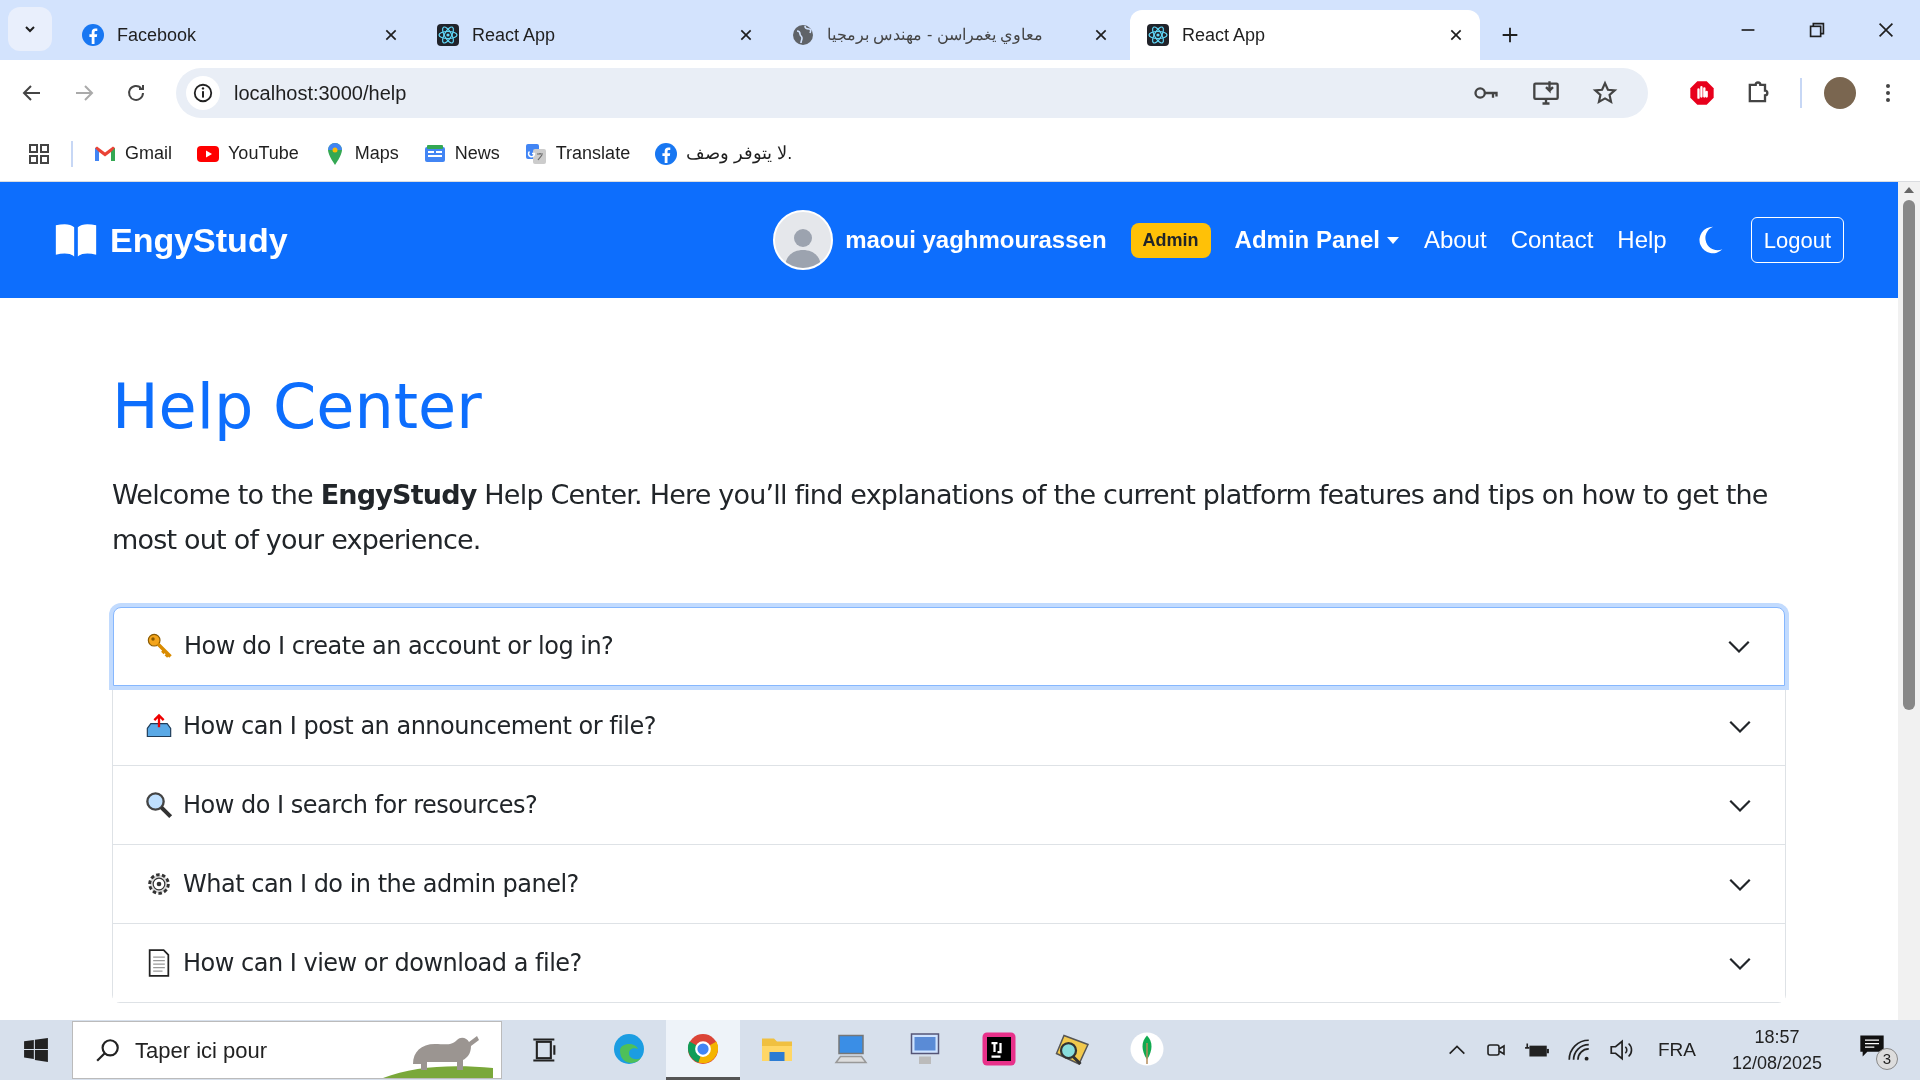 The height and width of the screenshot is (1080, 1920). What do you see at coordinates (159, 725) in the screenshot?
I see `upload-tray-icon` at bounding box center [159, 725].